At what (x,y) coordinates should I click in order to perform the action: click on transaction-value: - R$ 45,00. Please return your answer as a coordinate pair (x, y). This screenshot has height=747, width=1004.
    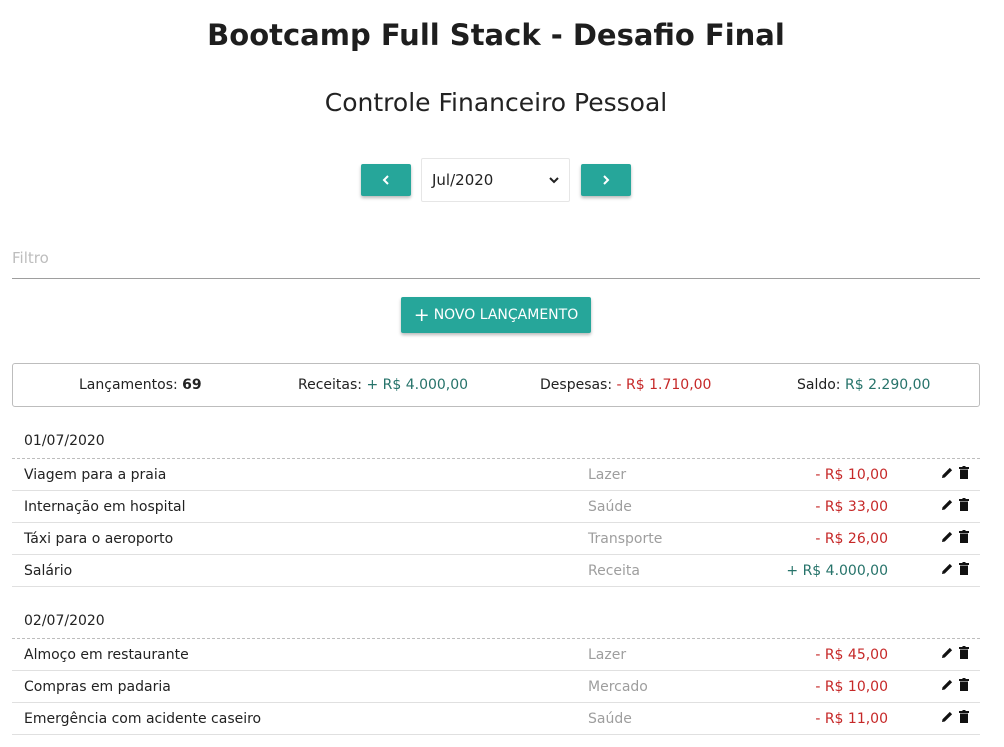
    Looking at the image, I should click on (851, 655).